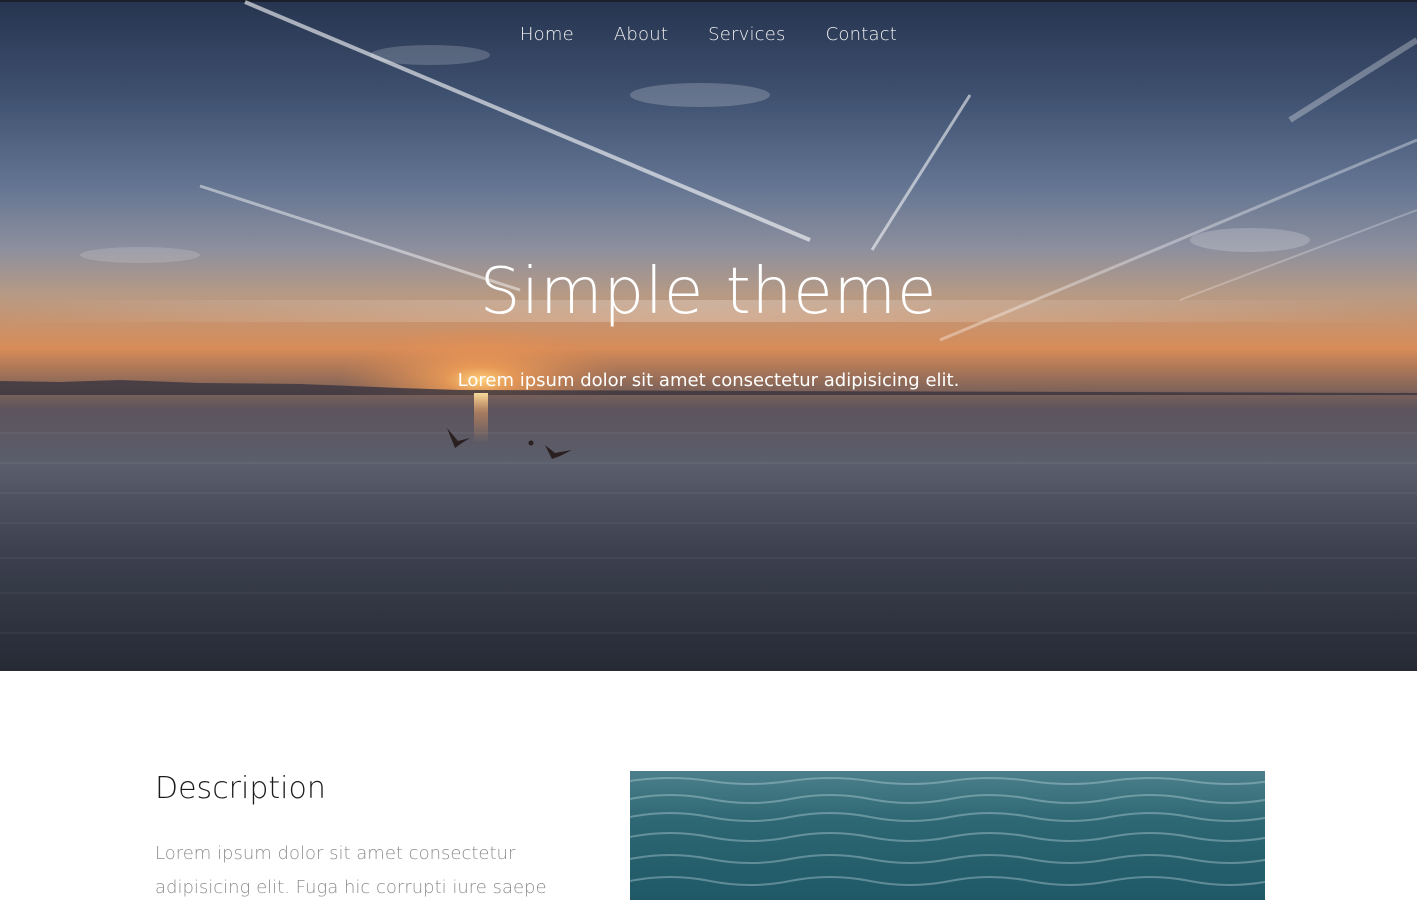 The image size is (1417, 905). Describe the element at coordinates (240, 788) in the screenshot. I see `description-heading: Description` at that location.